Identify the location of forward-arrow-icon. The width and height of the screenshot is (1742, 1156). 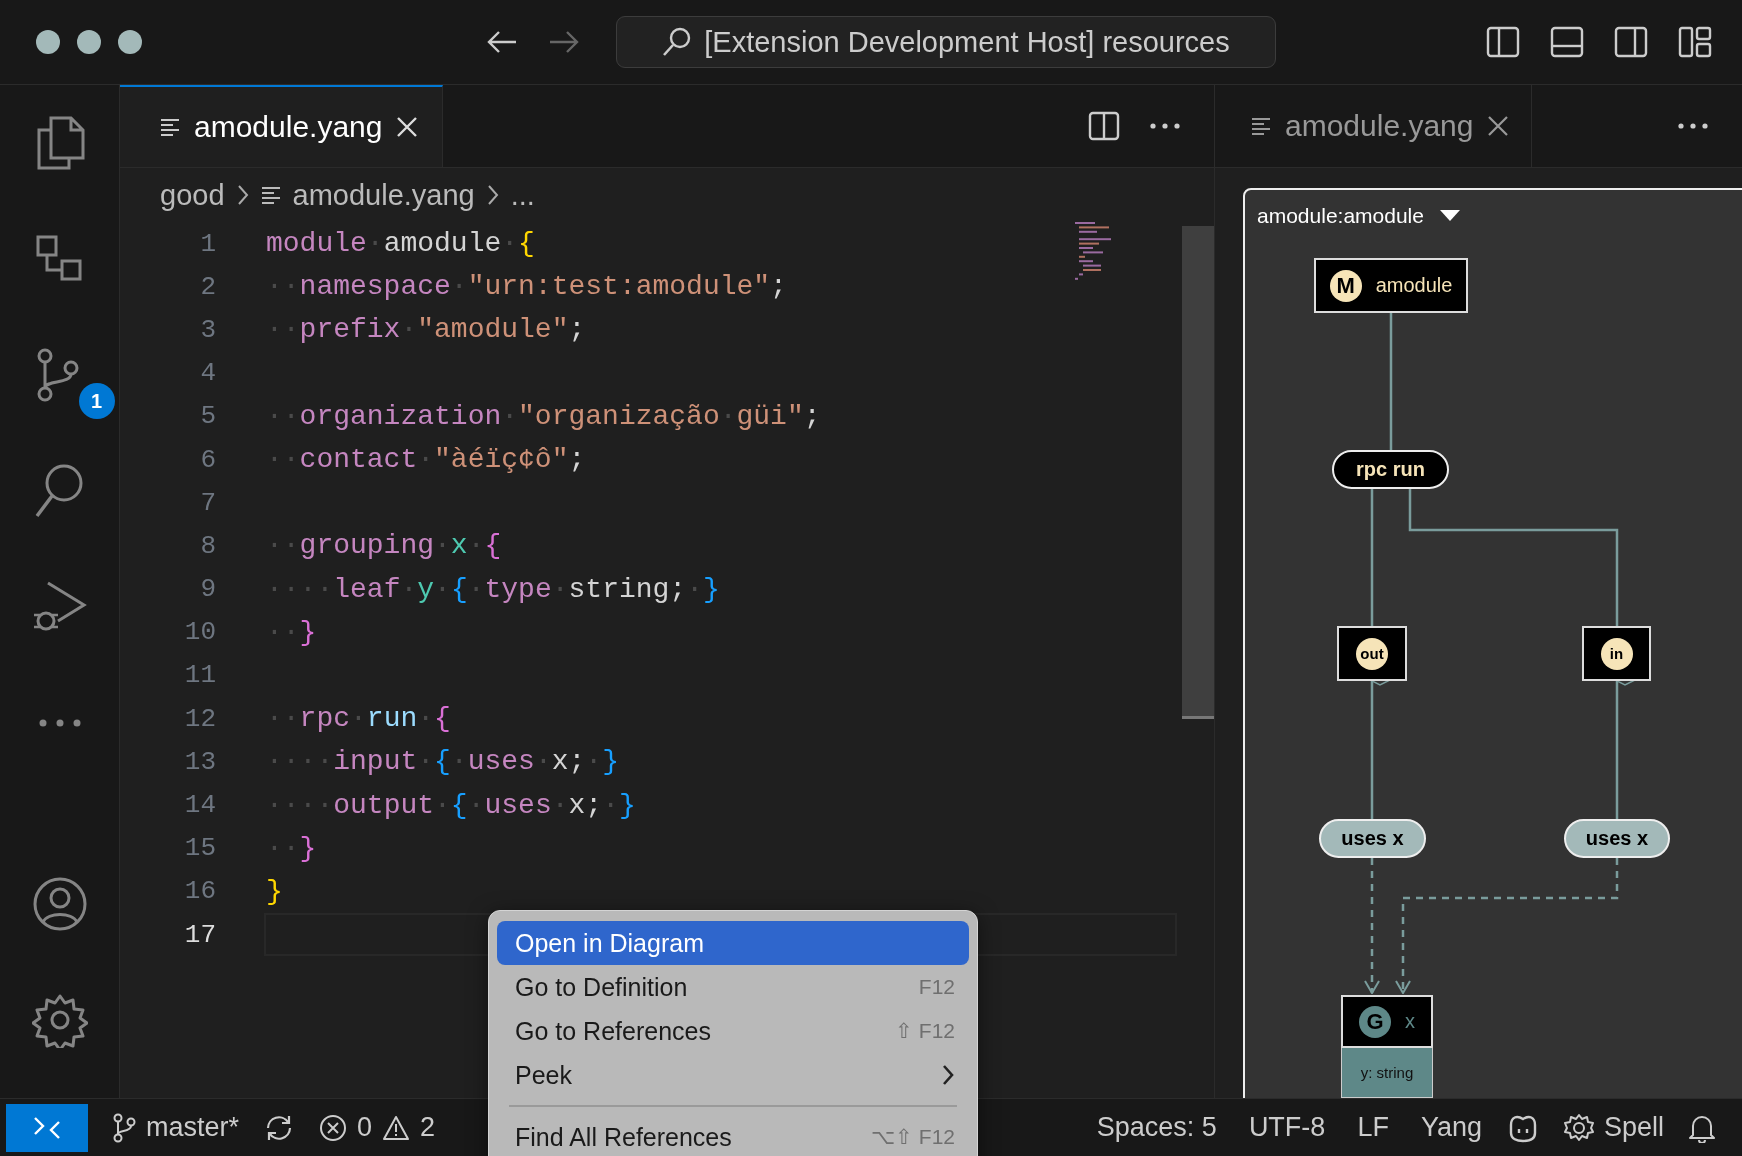
(564, 42).